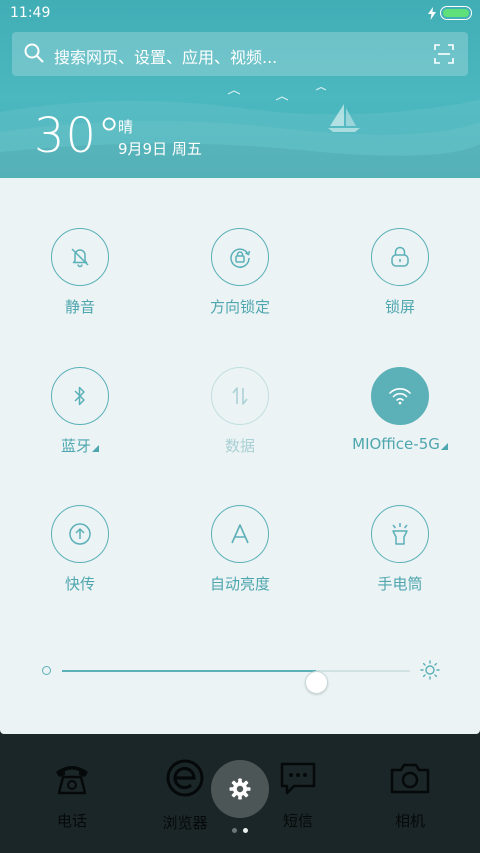  Describe the element at coordinates (245, 830) in the screenshot. I see `page-dot-active` at that location.